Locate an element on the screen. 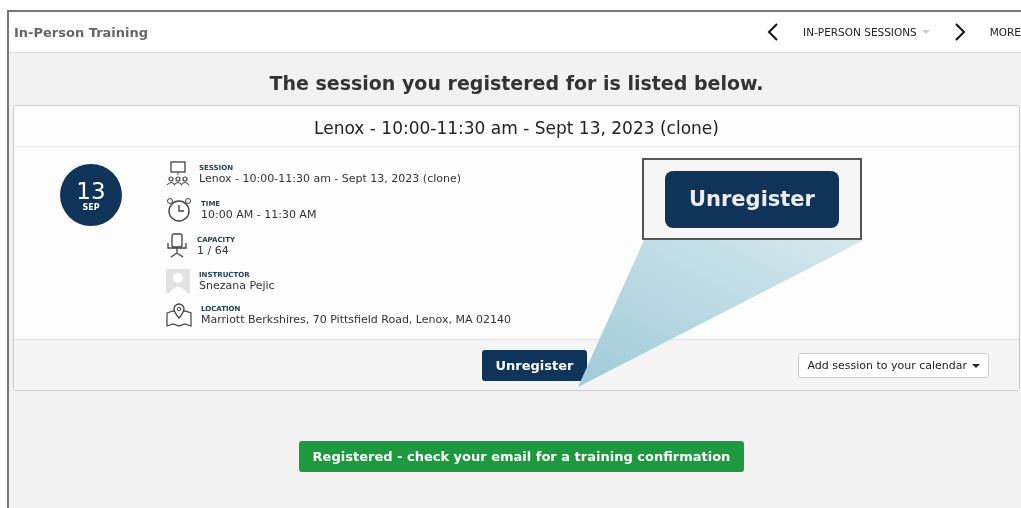 The width and height of the screenshot is (1021, 508). office-chair-icon is located at coordinates (177, 246).